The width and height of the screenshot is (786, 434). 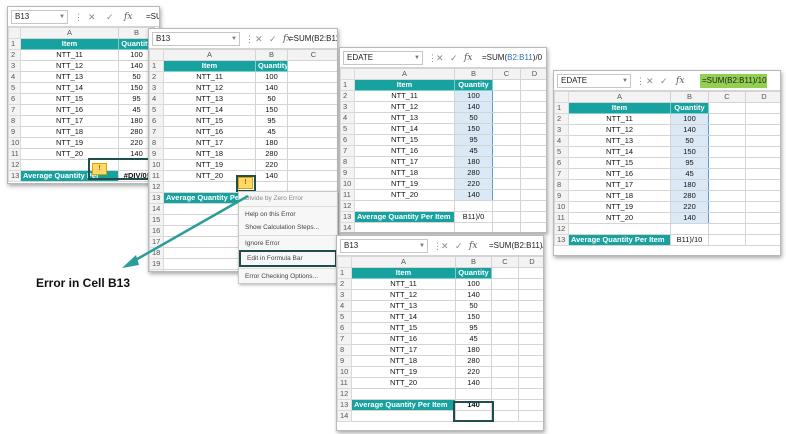 What do you see at coordinates (185, 231) in the screenshot?
I see `pointer-arrow` at bounding box center [185, 231].